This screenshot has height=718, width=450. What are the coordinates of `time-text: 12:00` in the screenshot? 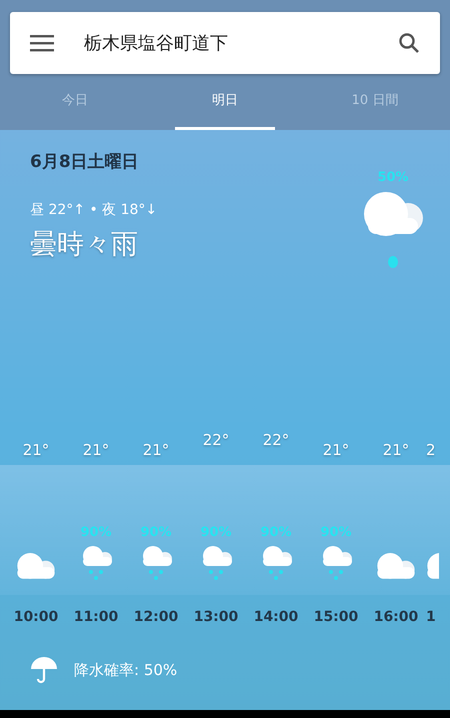 It's located at (156, 617).